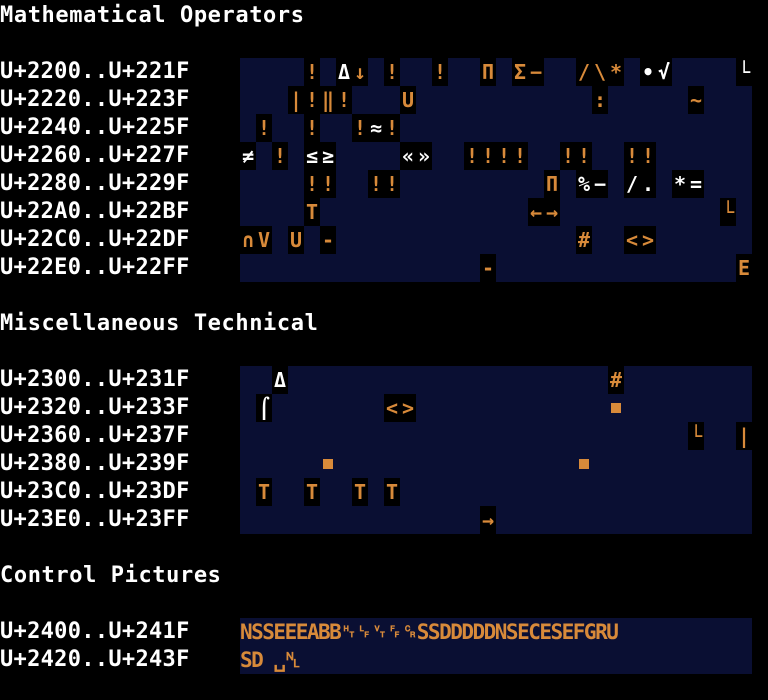 The width and height of the screenshot is (768, 700). I want to click on glyph-row: ∩ V U - # < >, so click(496, 240).